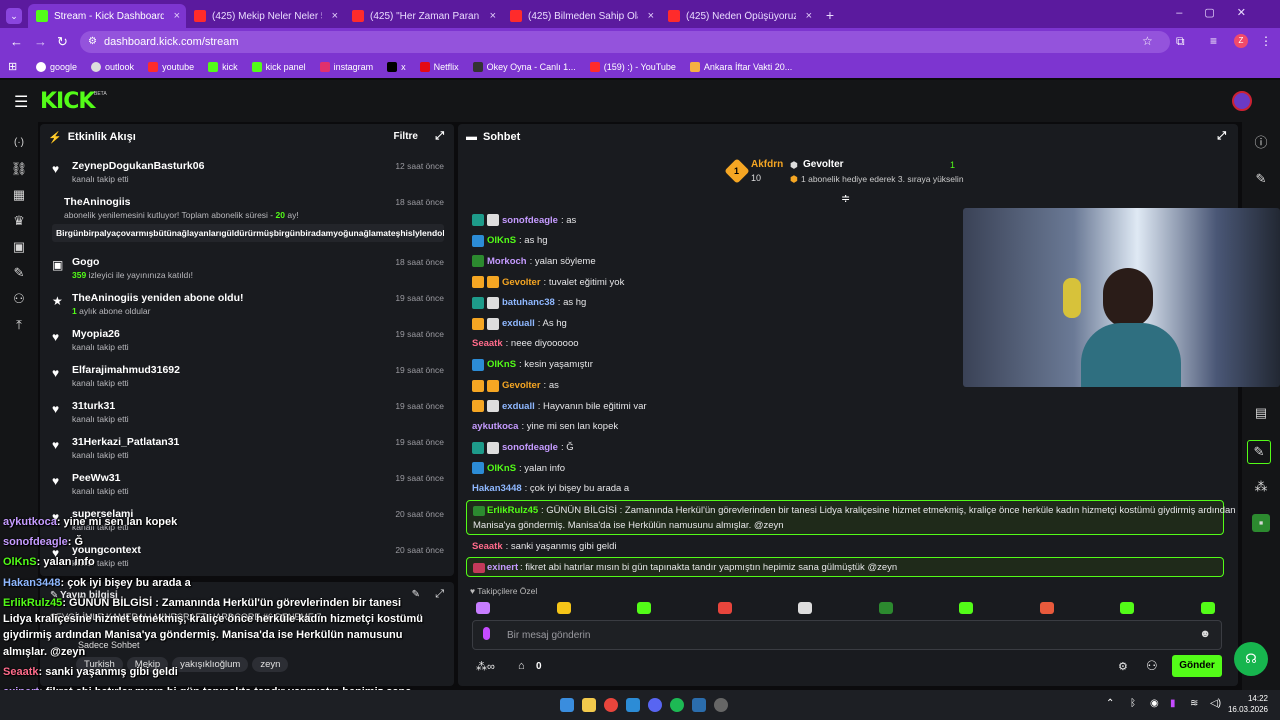 This screenshot has height=720, width=1280. Describe the element at coordinates (512, 510) in the screenshot. I see `username: ErlikRulz45` at that location.